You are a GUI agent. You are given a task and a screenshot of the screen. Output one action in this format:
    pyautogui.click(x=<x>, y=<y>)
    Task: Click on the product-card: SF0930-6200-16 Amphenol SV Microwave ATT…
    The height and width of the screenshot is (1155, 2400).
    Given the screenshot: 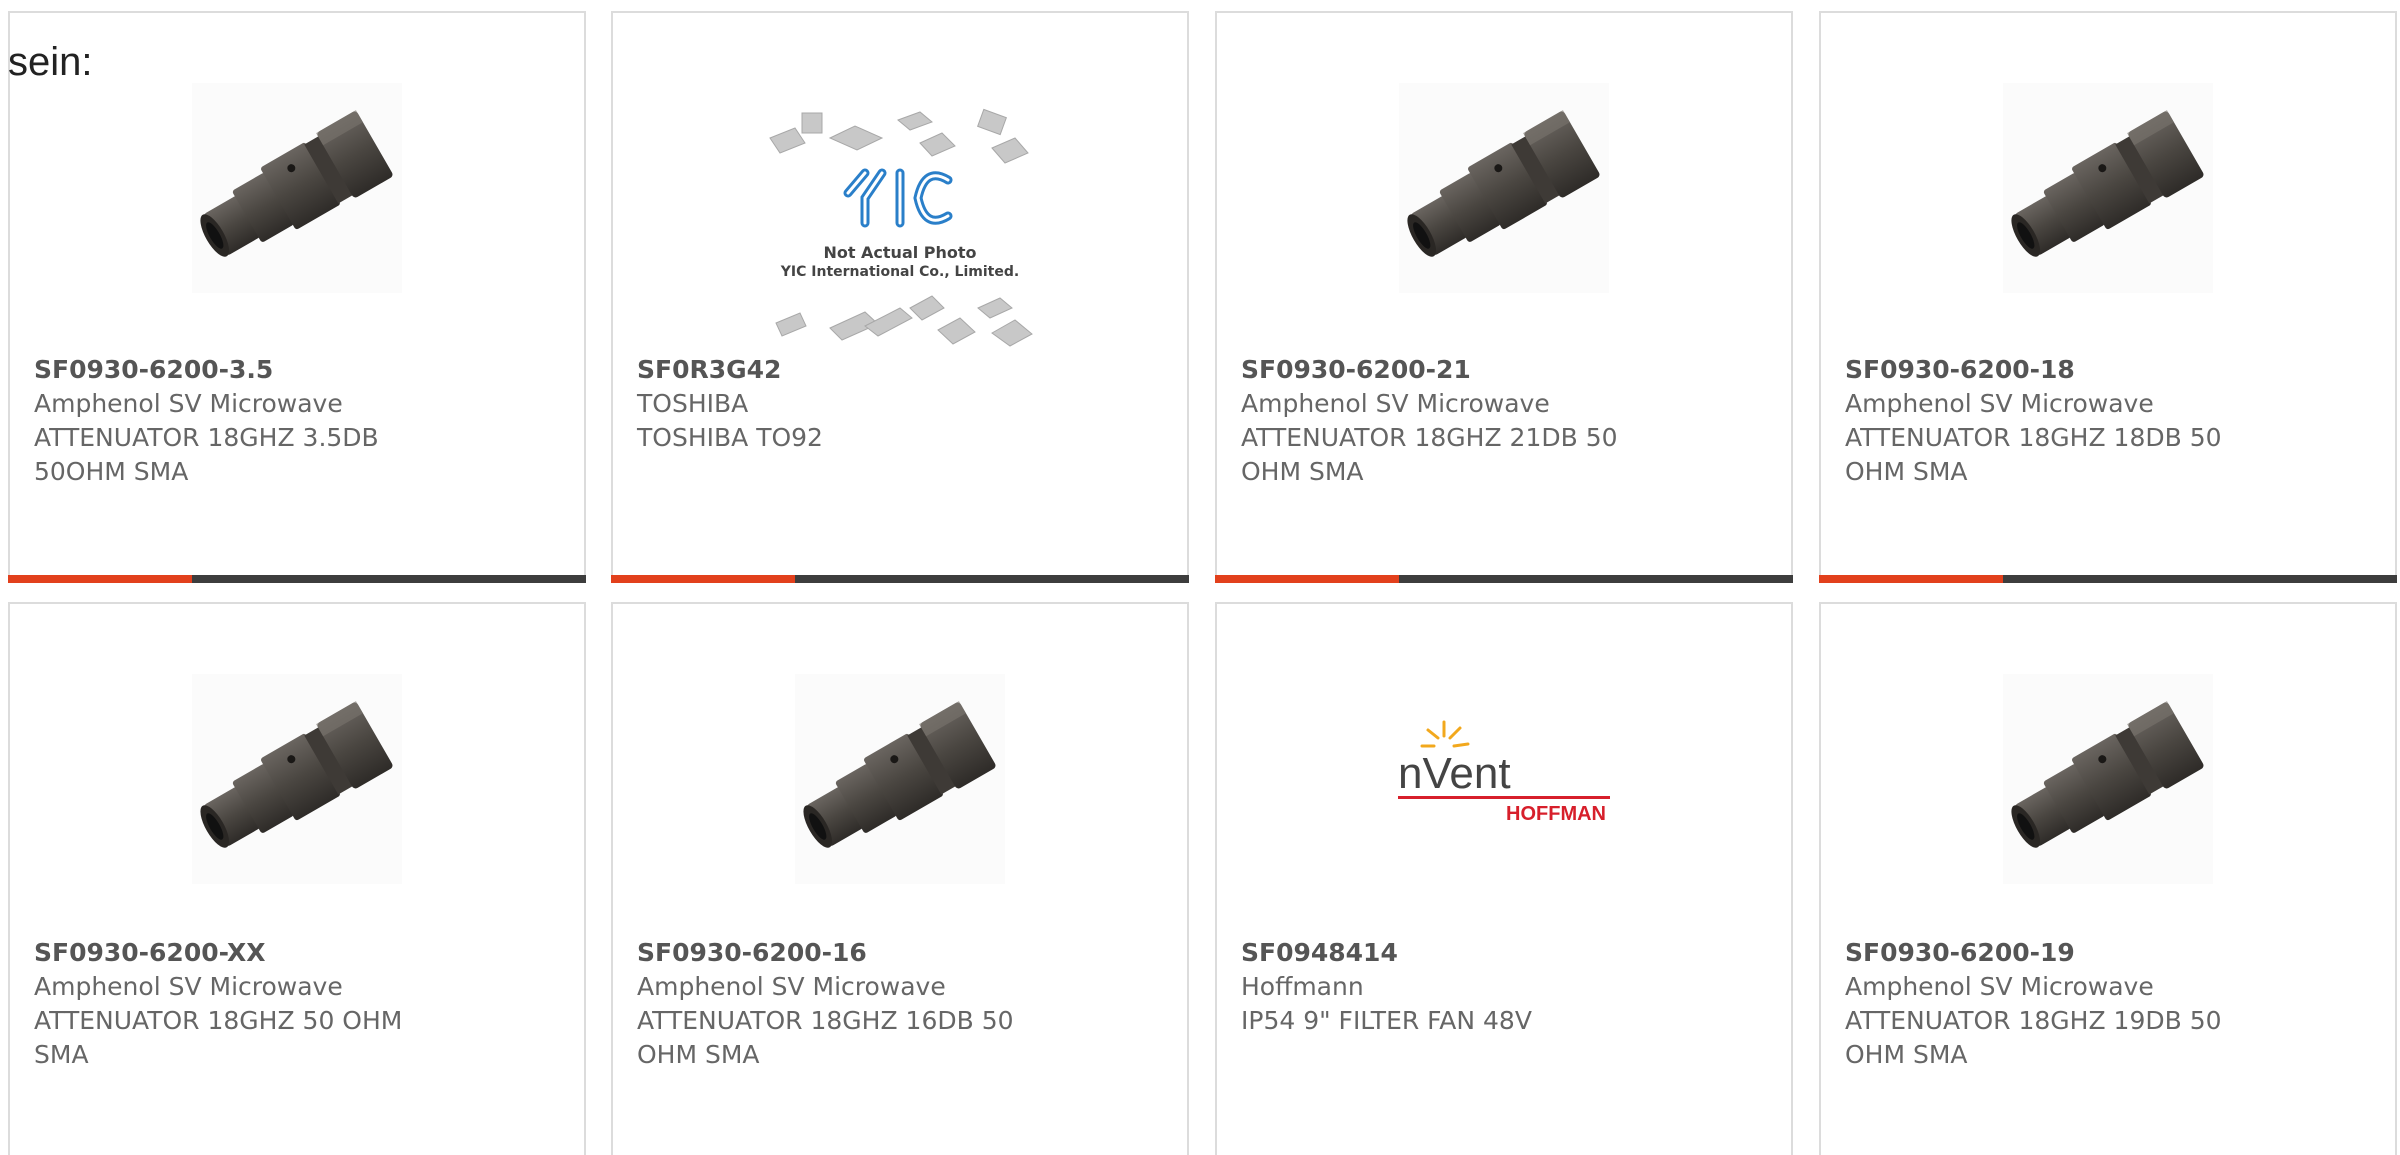 What is the action you would take?
    pyautogui.click(x=900, y=878)
    